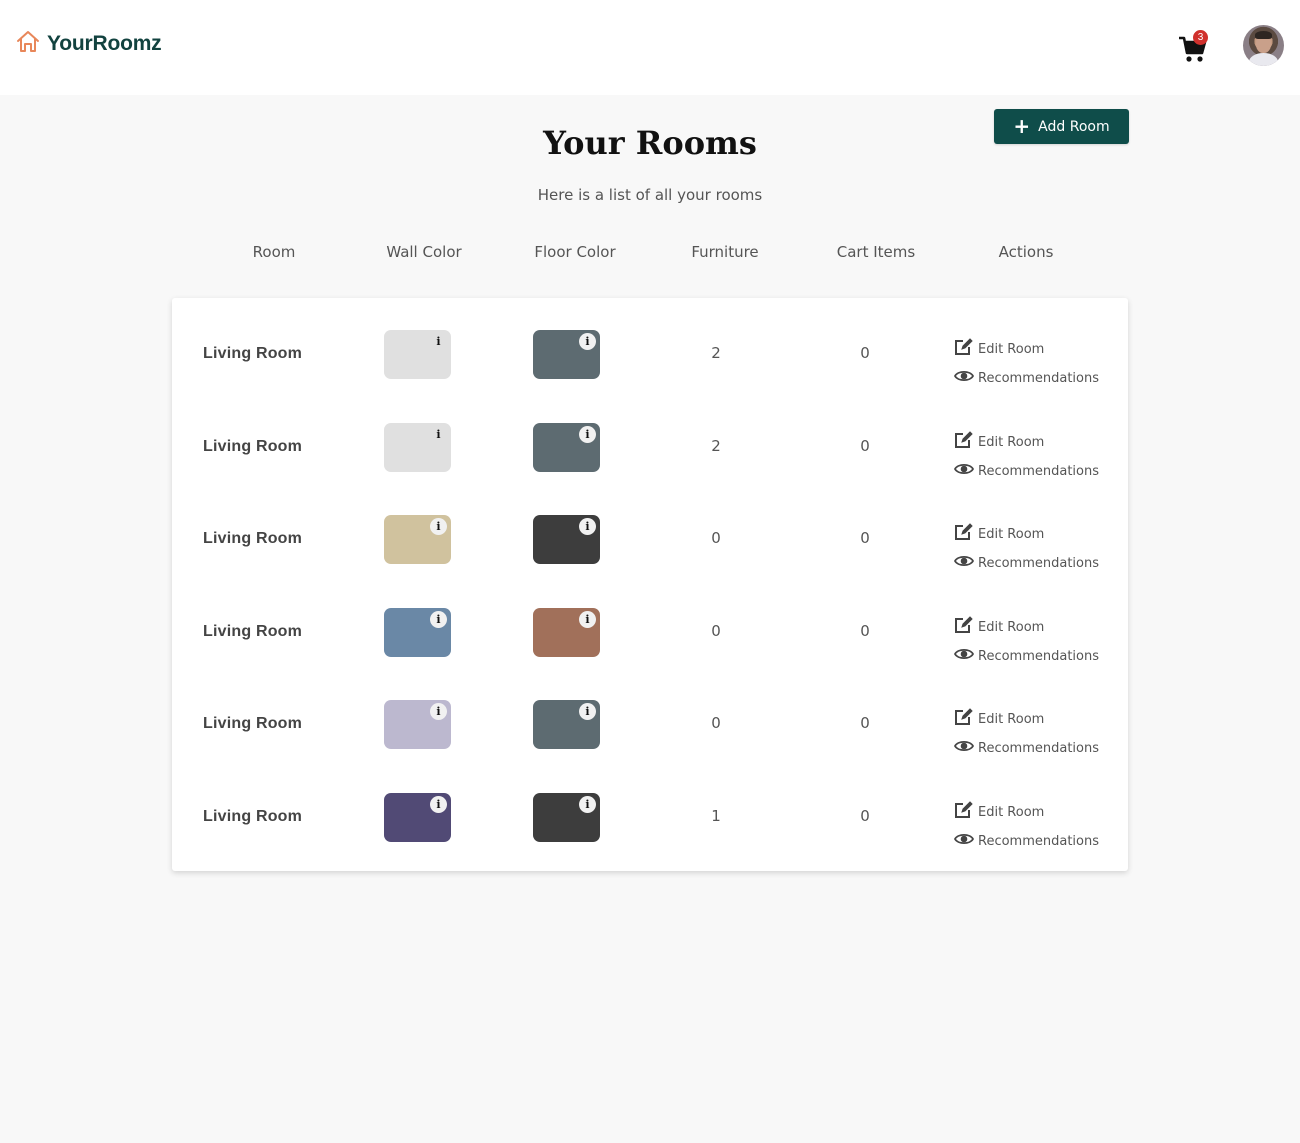  I want to click on header-actions: Actions, so click(1026, 252).